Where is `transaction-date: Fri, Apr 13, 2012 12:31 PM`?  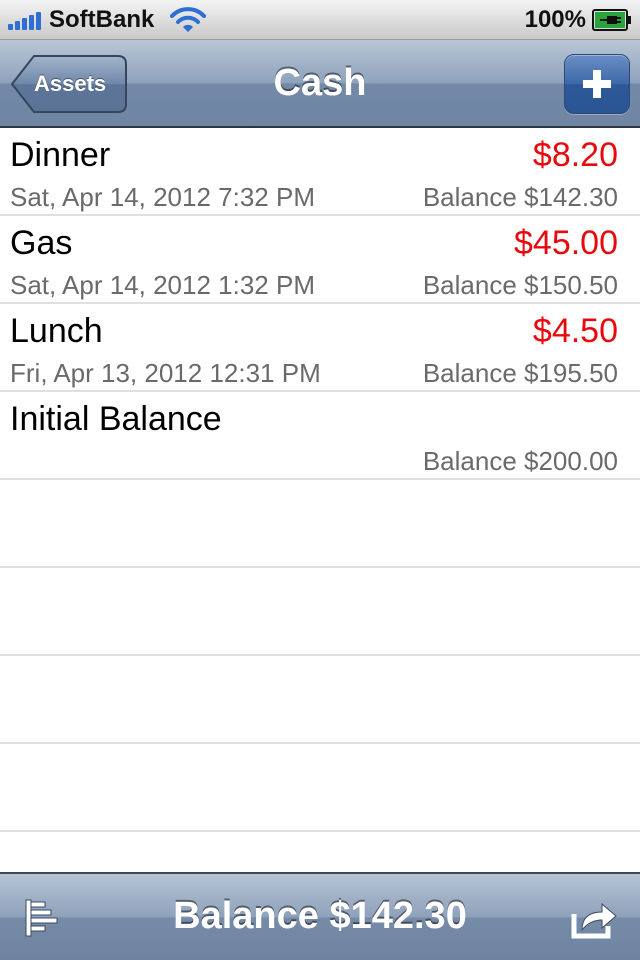 transaction-date: Fri, Apr 13, 2012 12:31 PM is located at coordinates (165, 373).